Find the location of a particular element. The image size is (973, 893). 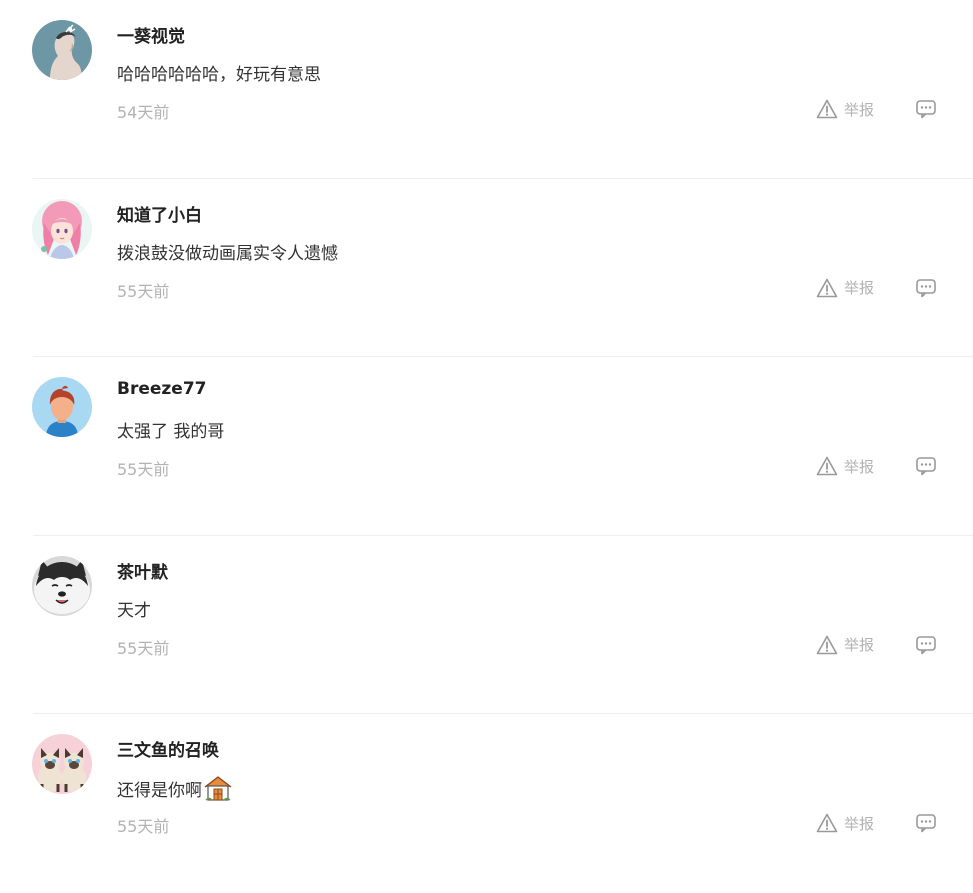

siamese-cats-avatar-icon is located at coordinates (62, 764).